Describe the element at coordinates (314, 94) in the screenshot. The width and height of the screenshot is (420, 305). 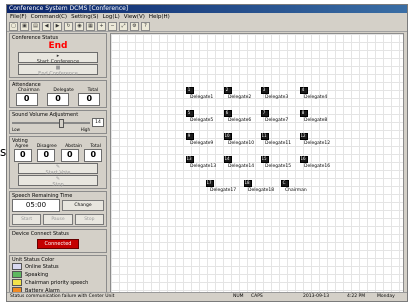
I see `delegate-unit: 4 Delegate4` at that location.